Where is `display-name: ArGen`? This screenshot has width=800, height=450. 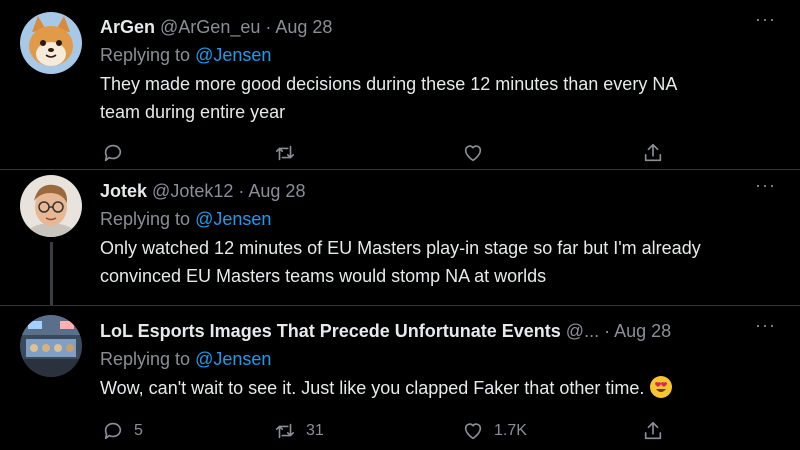
display-name: ArGen is located at coordinates (127, 27).